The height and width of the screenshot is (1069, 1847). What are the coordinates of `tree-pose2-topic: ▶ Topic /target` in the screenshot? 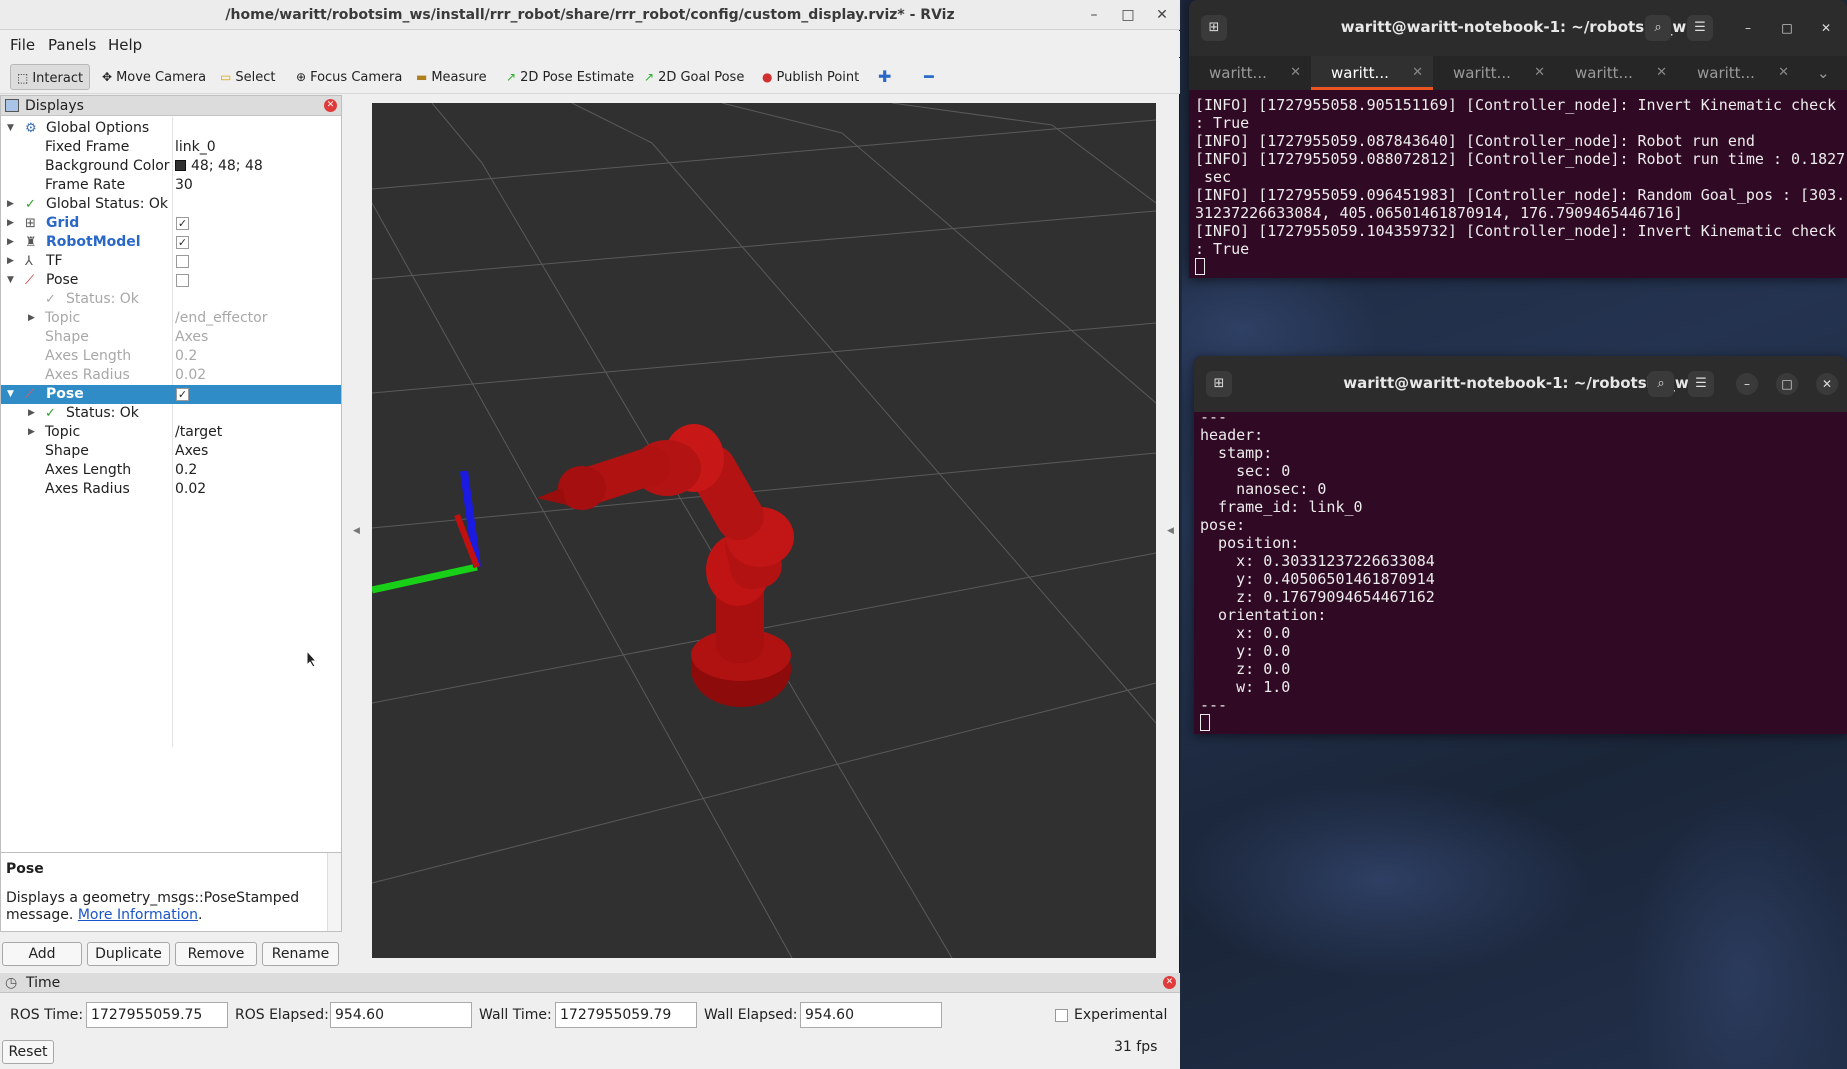 It's located at (171, 432).